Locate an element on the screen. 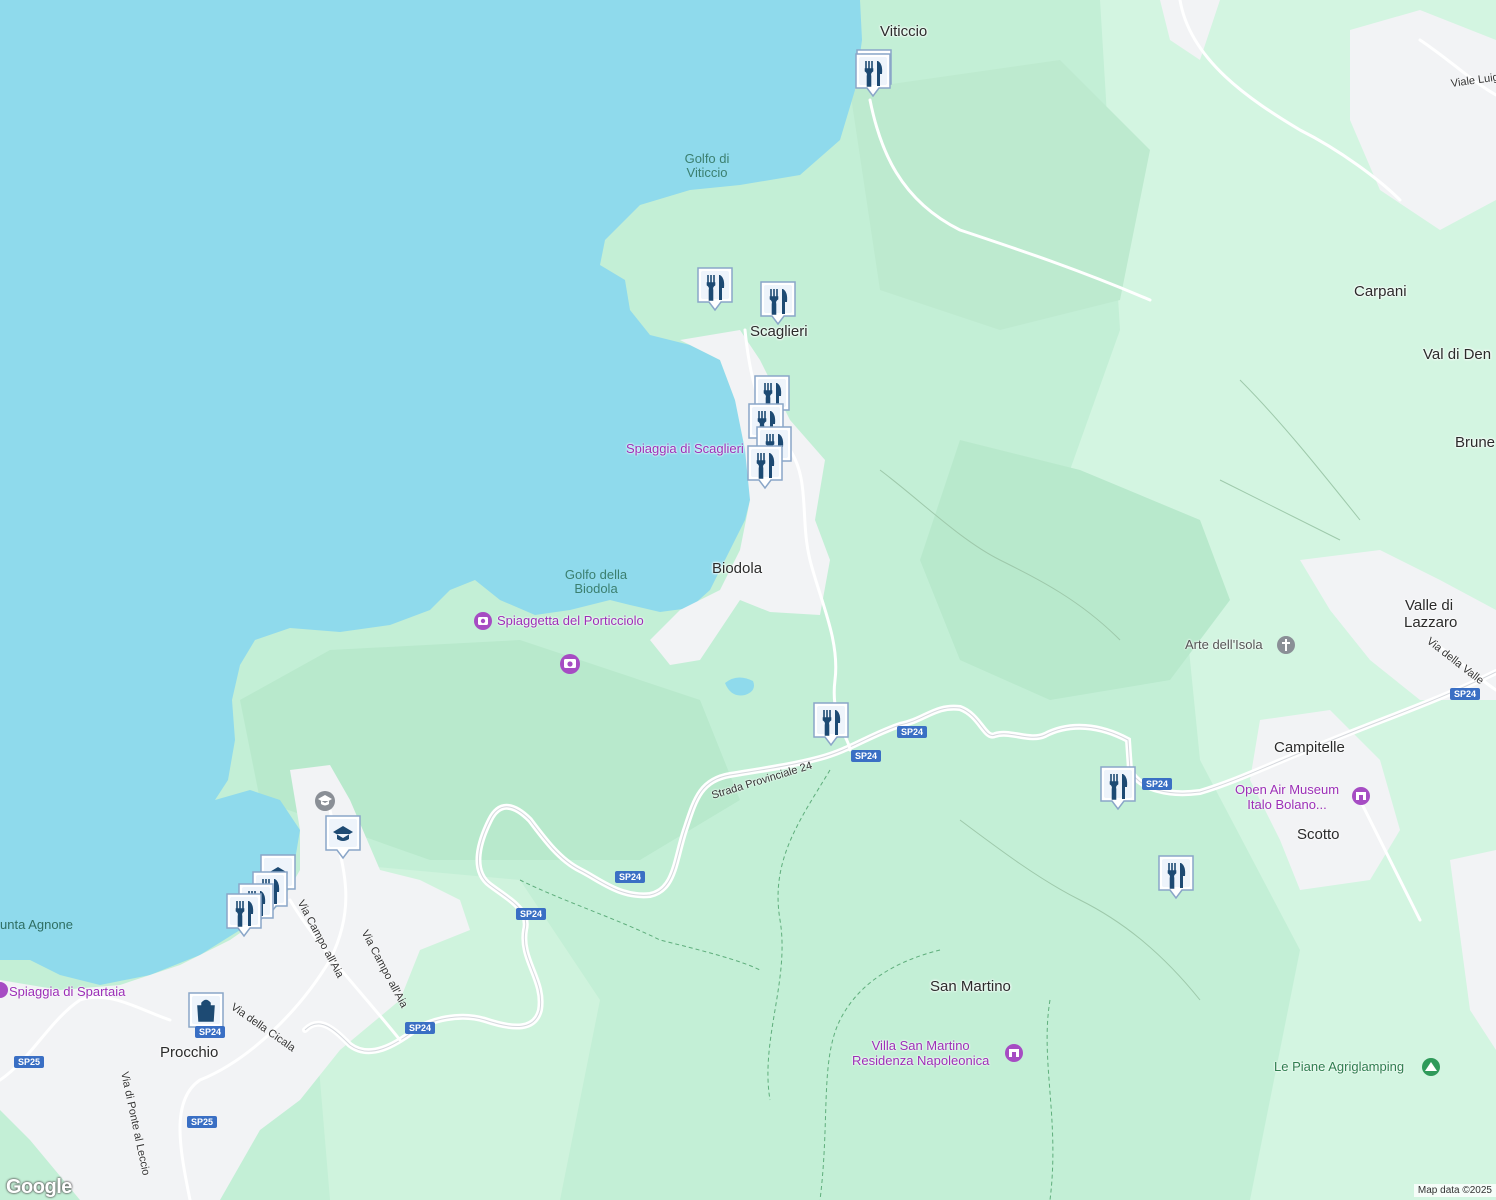 This screenshot has height=1200, width=1496. place-label-biodola: Biodola is located at coordinates (737, 568).